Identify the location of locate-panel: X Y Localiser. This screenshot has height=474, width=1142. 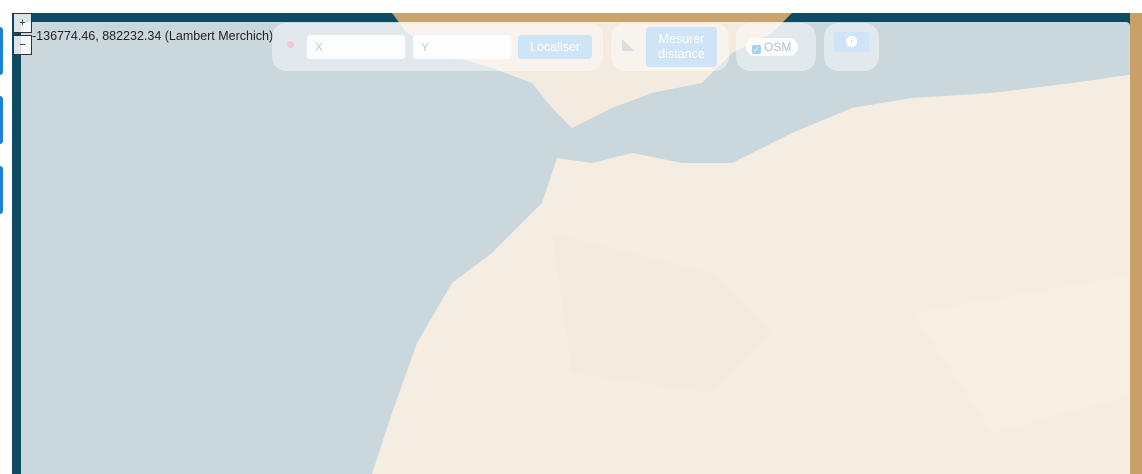
(437, 47).